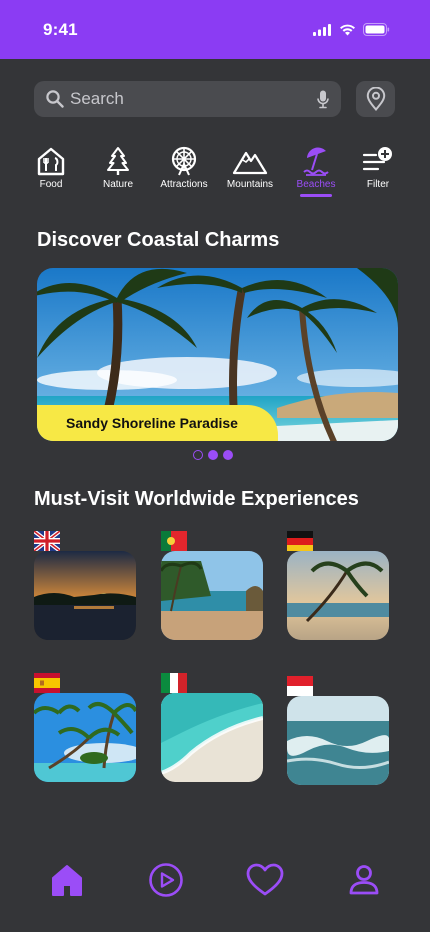  I want to click on category-nature: Nature, so click(118, 168).